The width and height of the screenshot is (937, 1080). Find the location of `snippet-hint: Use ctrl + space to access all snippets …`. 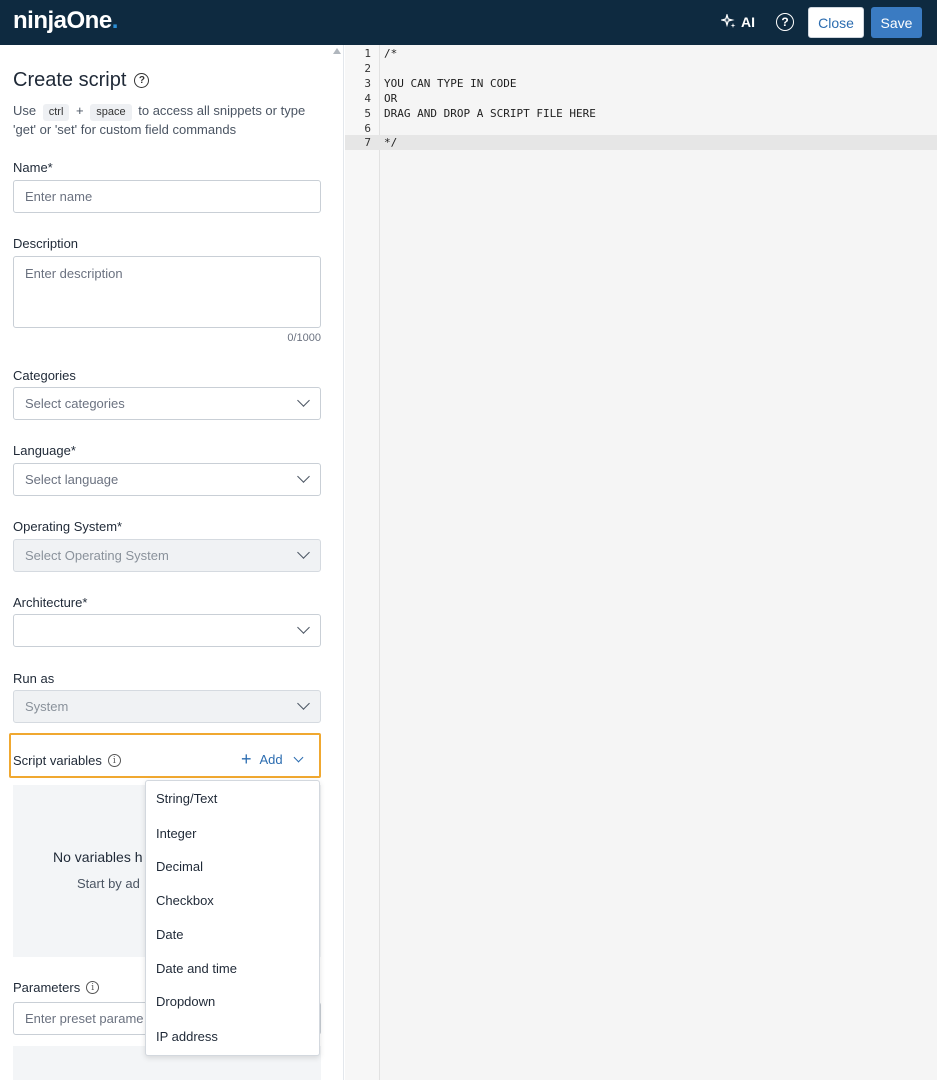

snippet-hint: Use ctrl + space to access all snippets … is located at coordinates (159, 120).